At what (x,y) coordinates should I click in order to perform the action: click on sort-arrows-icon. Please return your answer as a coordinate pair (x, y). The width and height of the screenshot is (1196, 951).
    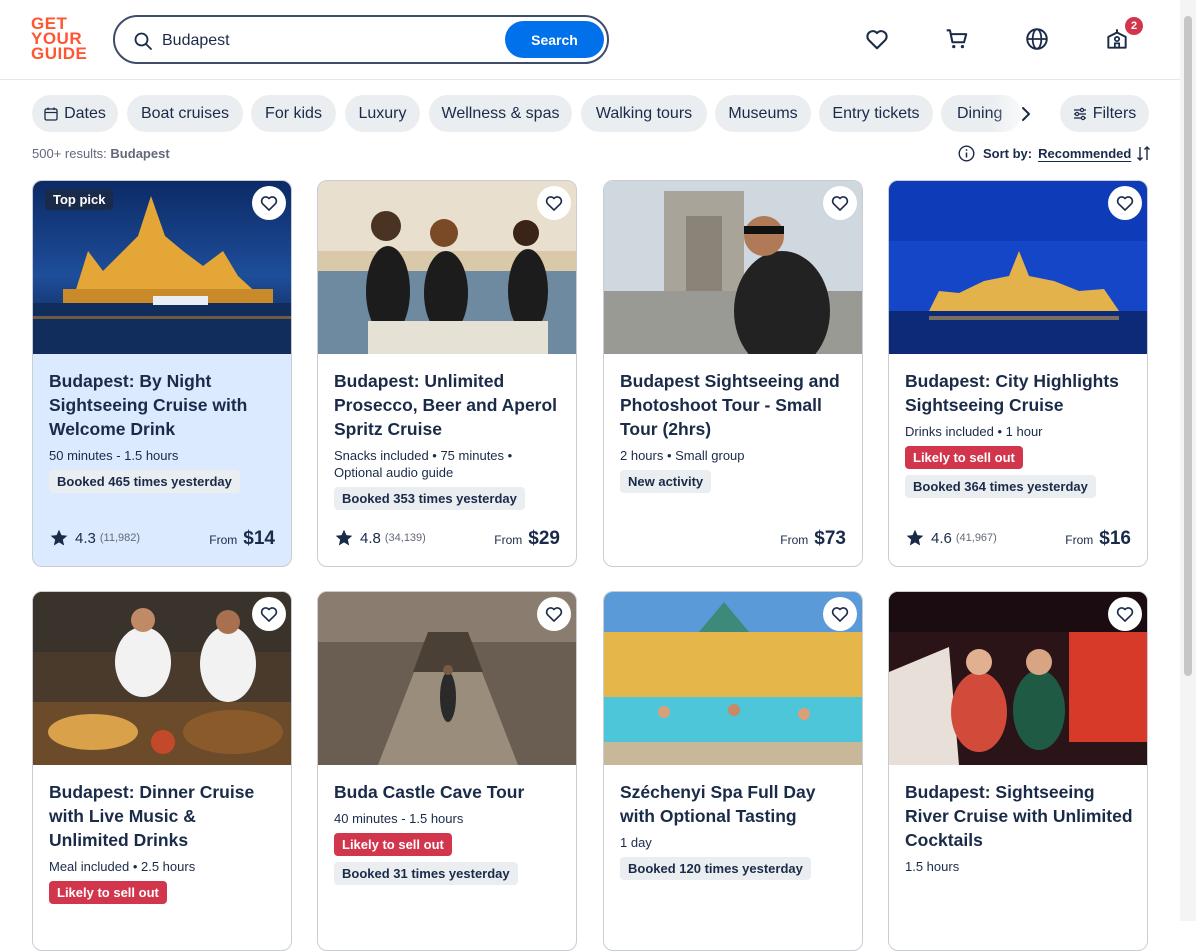
    Looking at the image, I should click on (1143, 153).